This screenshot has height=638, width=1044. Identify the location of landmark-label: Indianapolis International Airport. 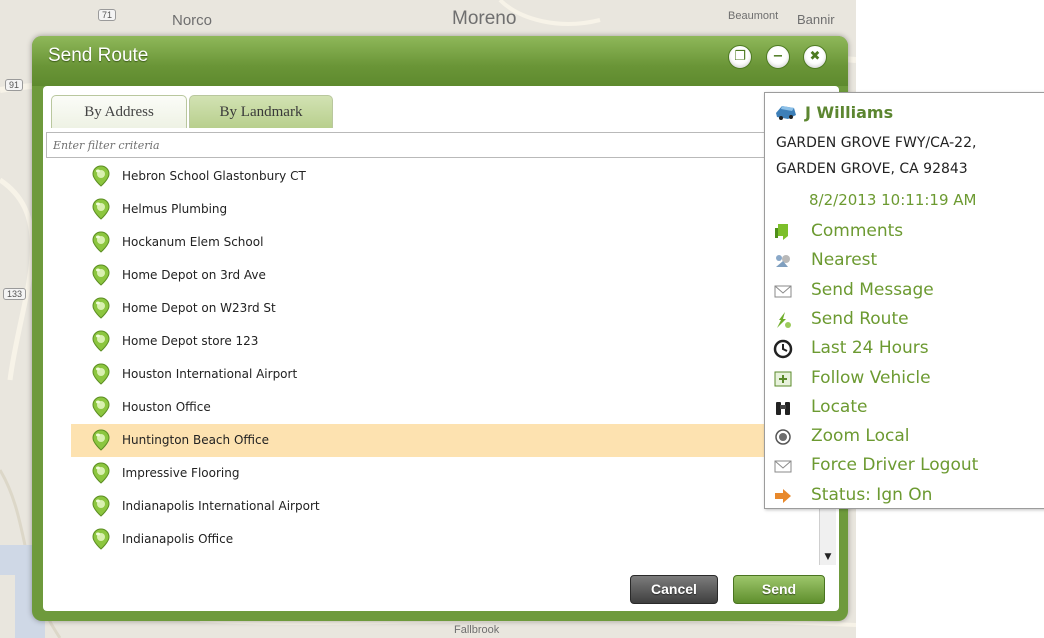
(221, 506).